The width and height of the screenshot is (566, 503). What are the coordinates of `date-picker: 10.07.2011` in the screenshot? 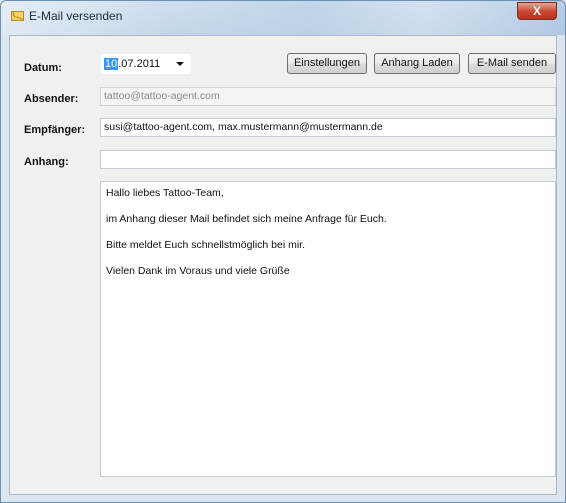 It's located at (146, 64).